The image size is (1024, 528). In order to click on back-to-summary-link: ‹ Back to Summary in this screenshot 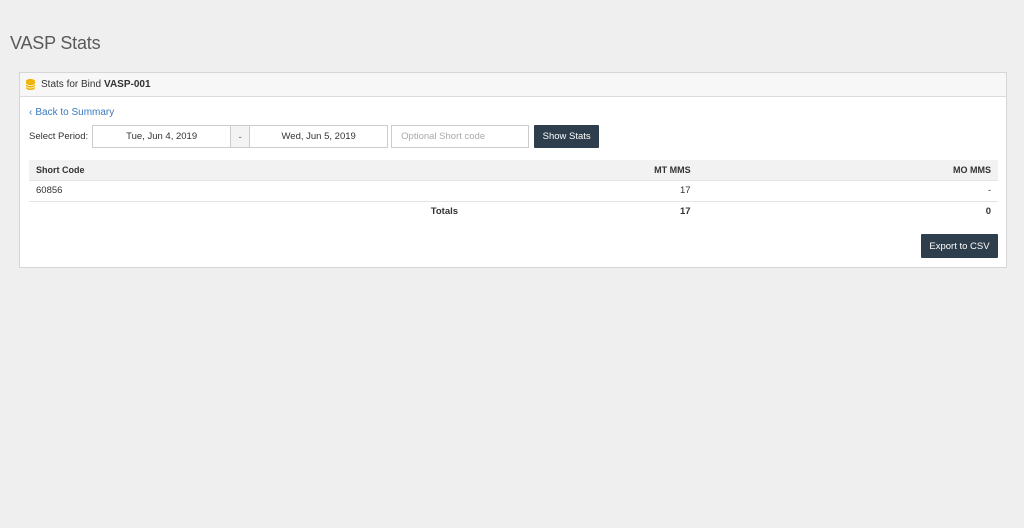, I will do `click(71, 112)`.